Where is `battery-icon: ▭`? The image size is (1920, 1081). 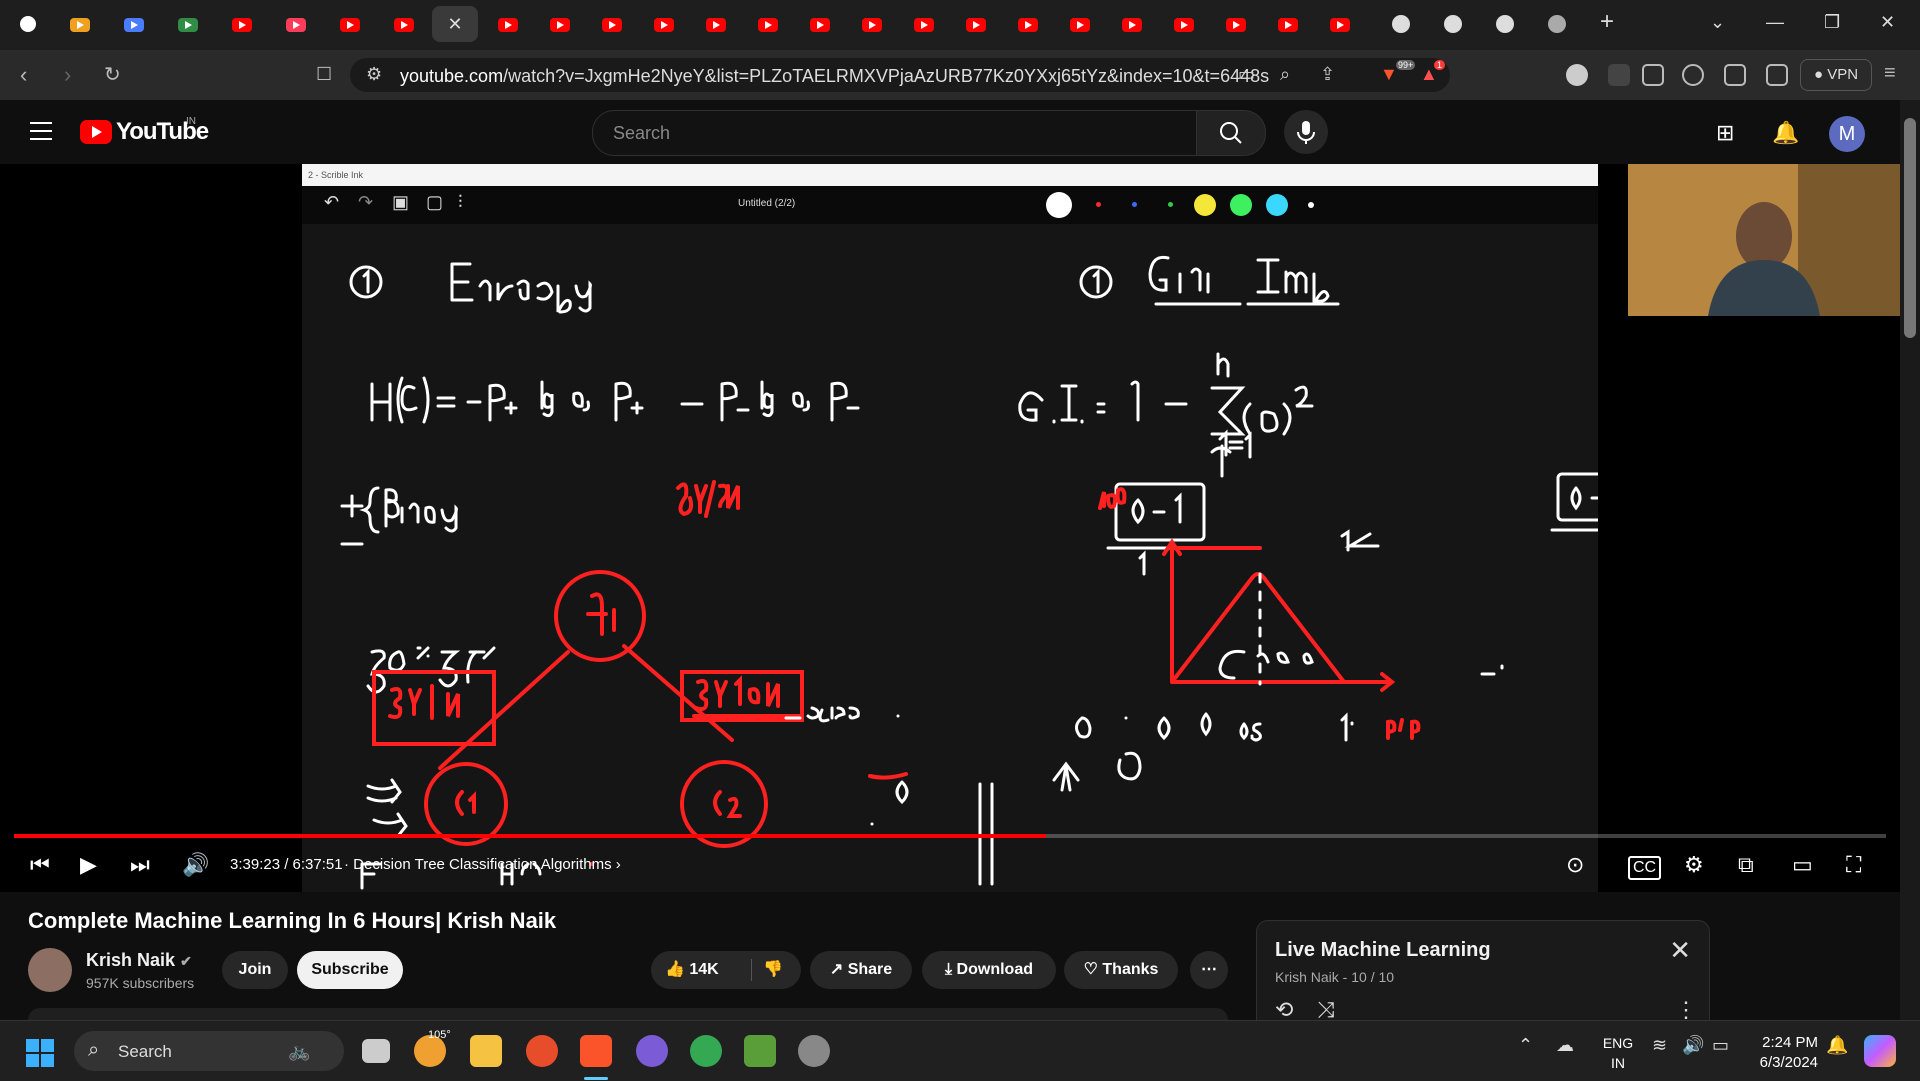 battery-icon: ▭ is located at coordinates (1720, 1045).